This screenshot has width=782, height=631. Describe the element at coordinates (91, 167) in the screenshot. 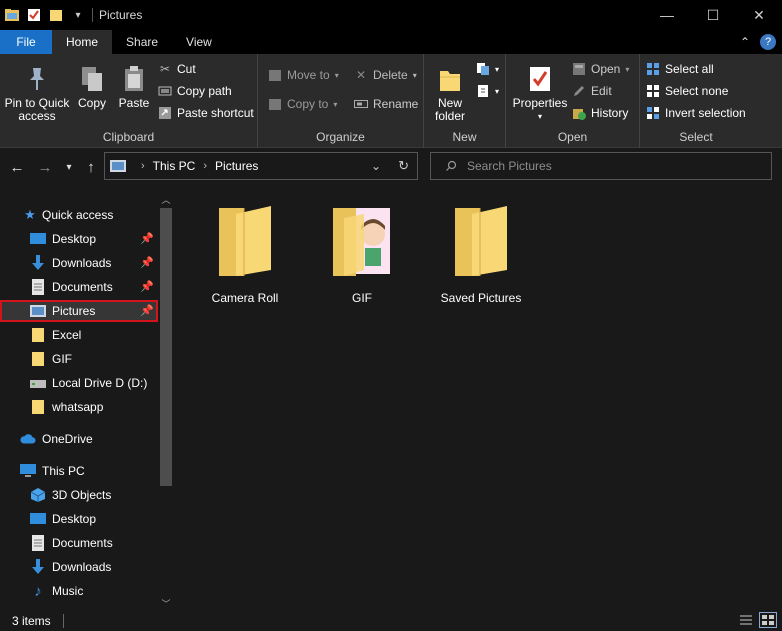

I see `up-arrow-icon: ↑` at that location.